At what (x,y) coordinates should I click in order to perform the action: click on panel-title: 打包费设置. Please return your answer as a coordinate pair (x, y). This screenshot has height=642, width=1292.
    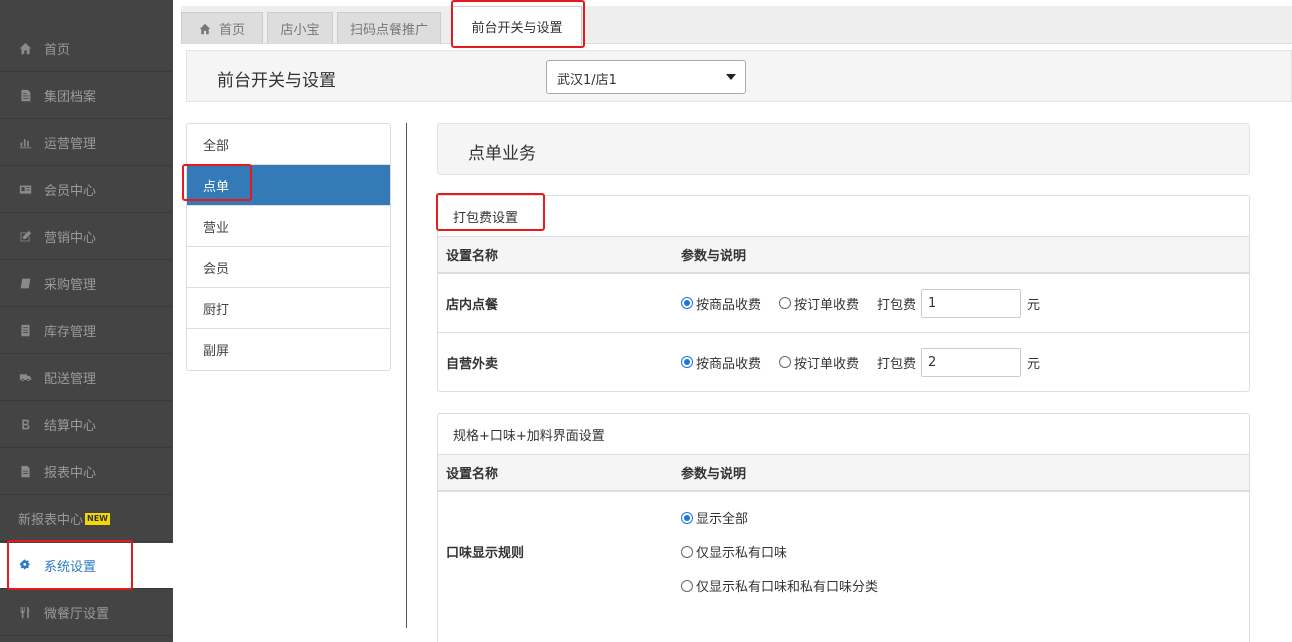
    Looking at the image, I should click on (843, 216).